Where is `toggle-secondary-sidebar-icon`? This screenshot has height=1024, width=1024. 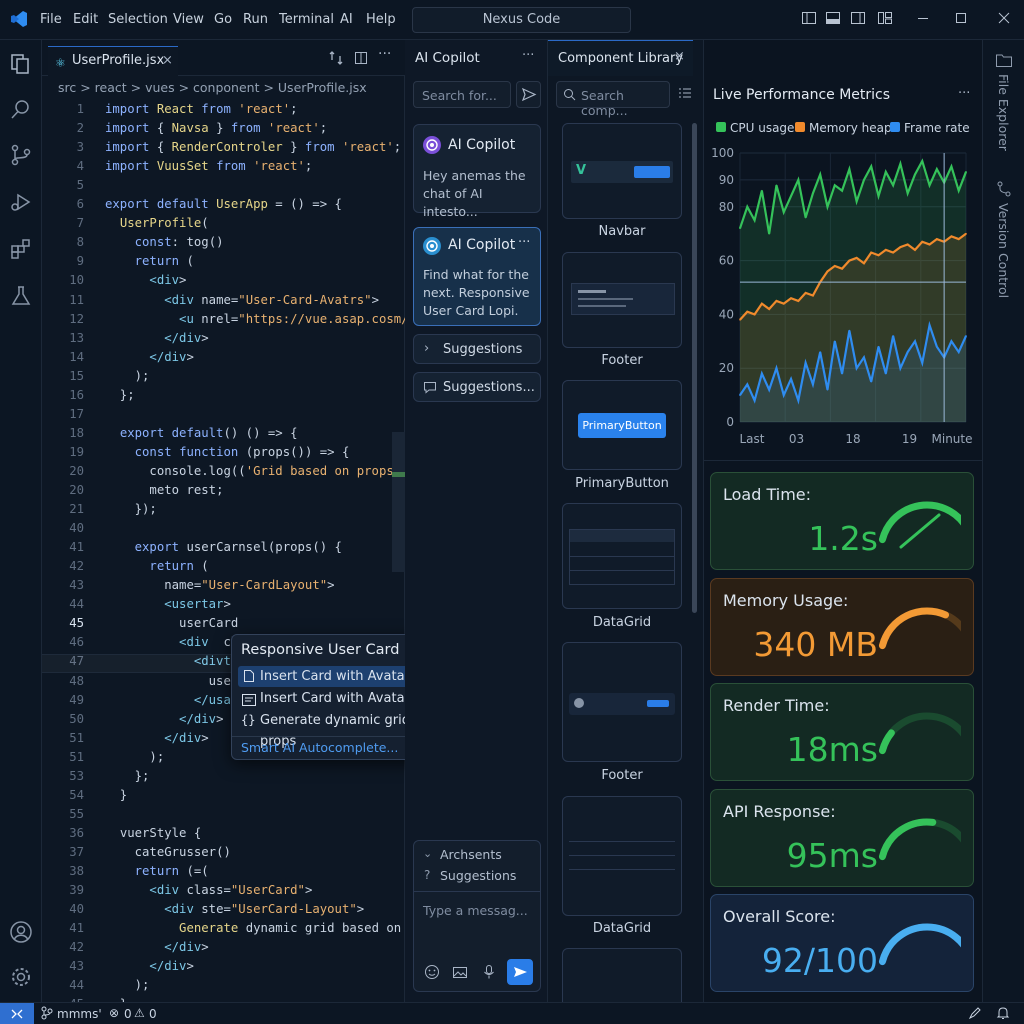 toggle-secondary-sidebar-icon is located at coordinates (858, 19).